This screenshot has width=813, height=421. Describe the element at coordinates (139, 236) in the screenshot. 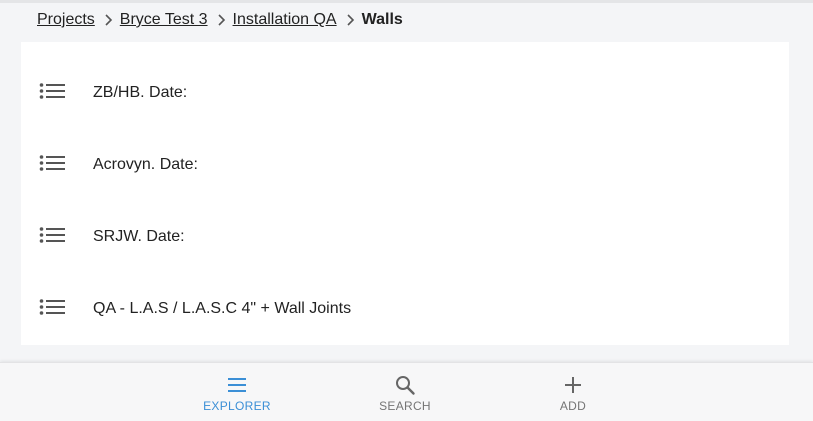

I see `list-item-label: SRJW. Date:` at that location.